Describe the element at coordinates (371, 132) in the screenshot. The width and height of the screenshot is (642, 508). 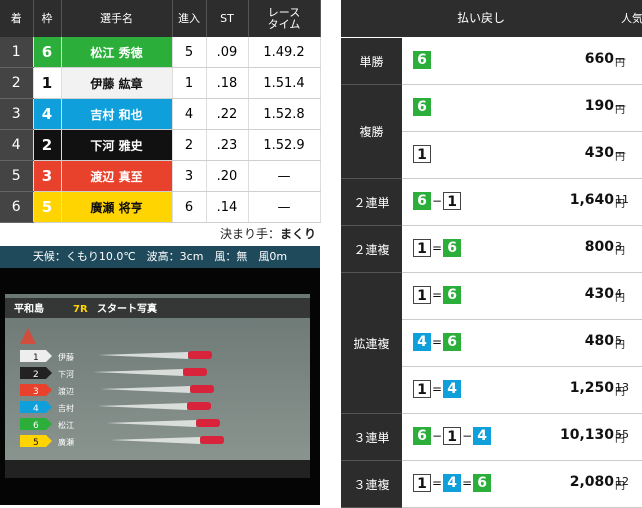
I see `bet-type-label: 複勝` at that location.